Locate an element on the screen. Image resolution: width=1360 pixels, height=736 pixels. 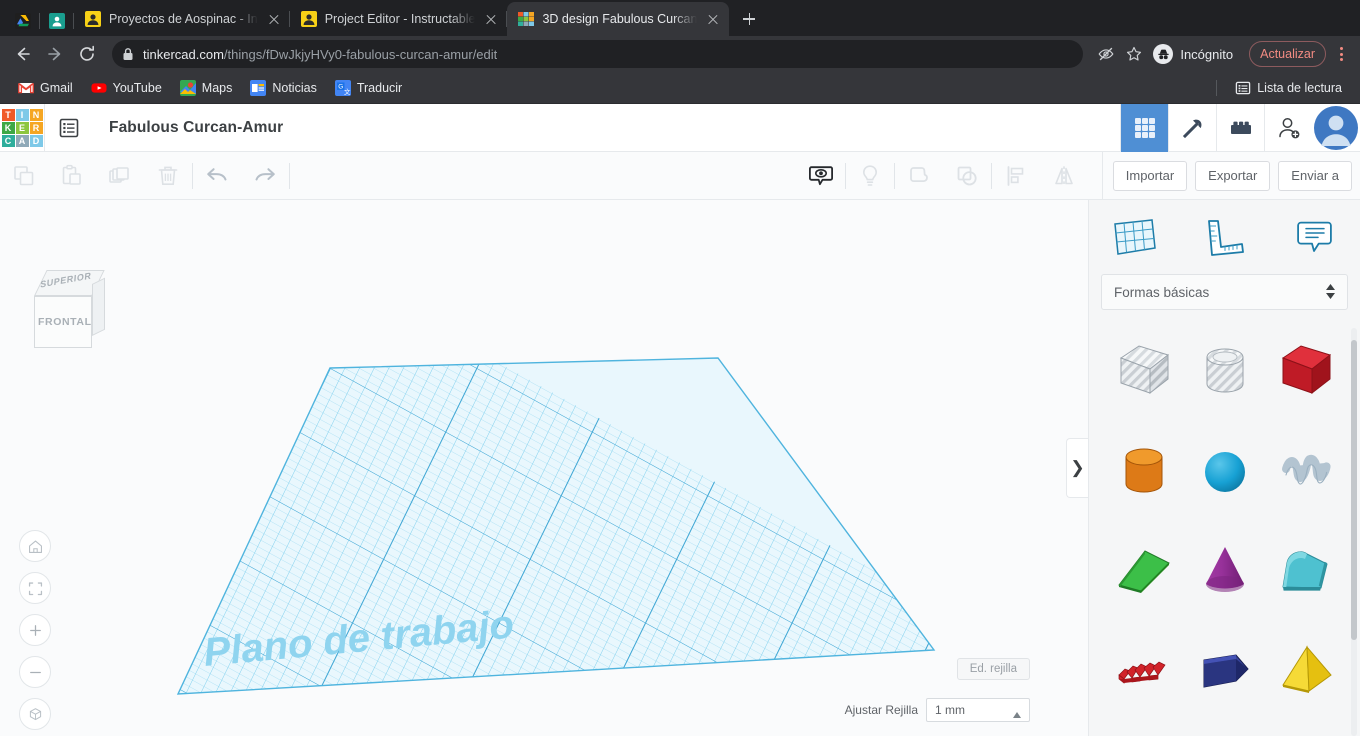
bookmark-youtube-label: YouTube is located at coordinates (137, 87).